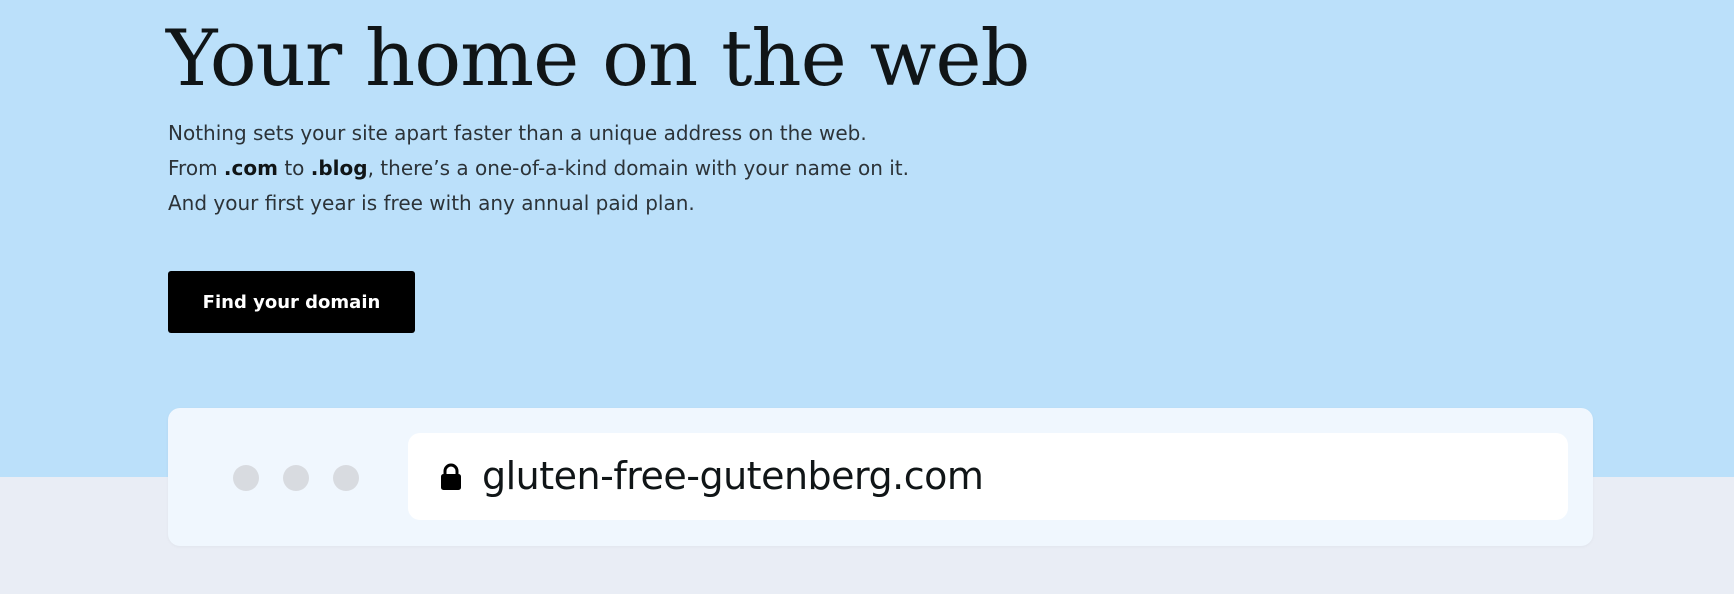 The height and width of the screenshot is (594, 1734). I want to click on tld-com: .com, so click(250, 168).